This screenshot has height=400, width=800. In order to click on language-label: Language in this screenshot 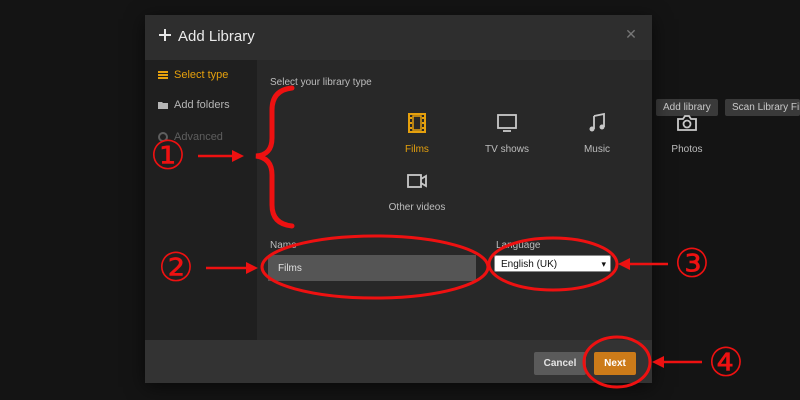, I will do `click(518, 245)`.